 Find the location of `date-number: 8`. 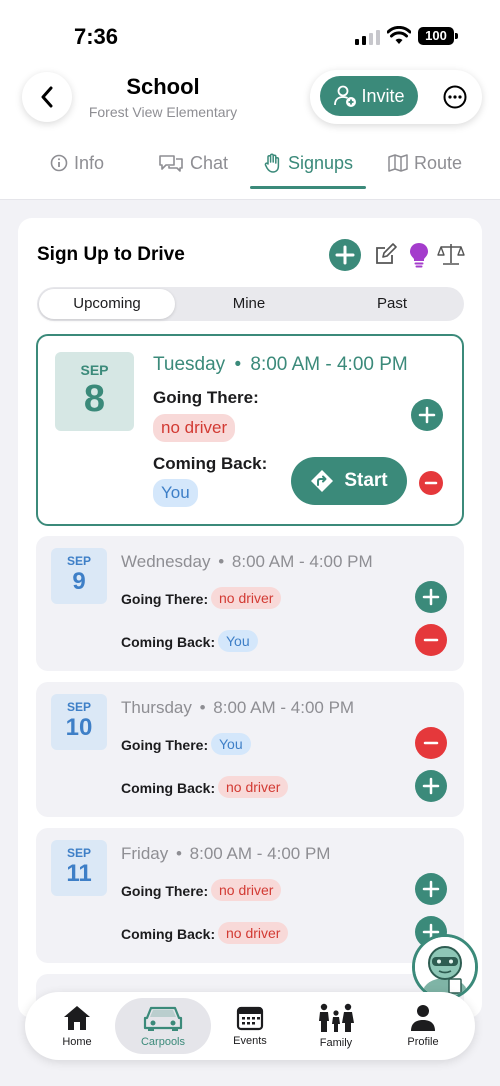

date-number: 8 is located at coordinates (94, 399).